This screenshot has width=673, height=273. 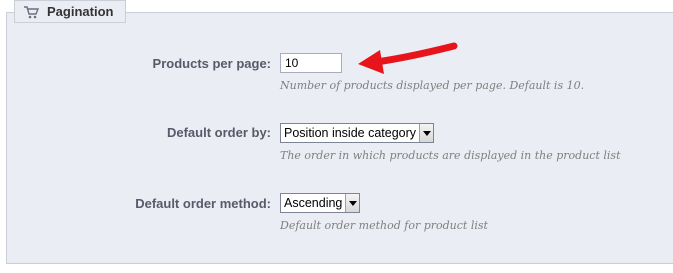 I want to click on section-title: Pagination, so click(x=80, y=11).